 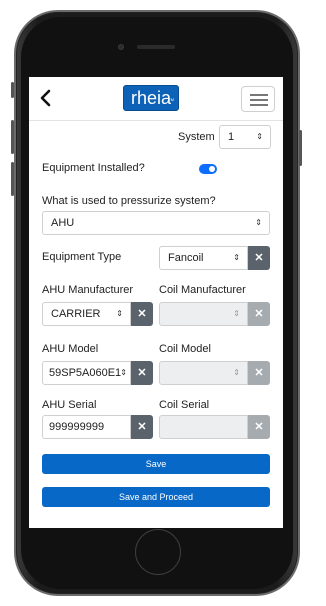 I want to click on ahu-serial-label: AHU Serial, so click(x=69, y=405).